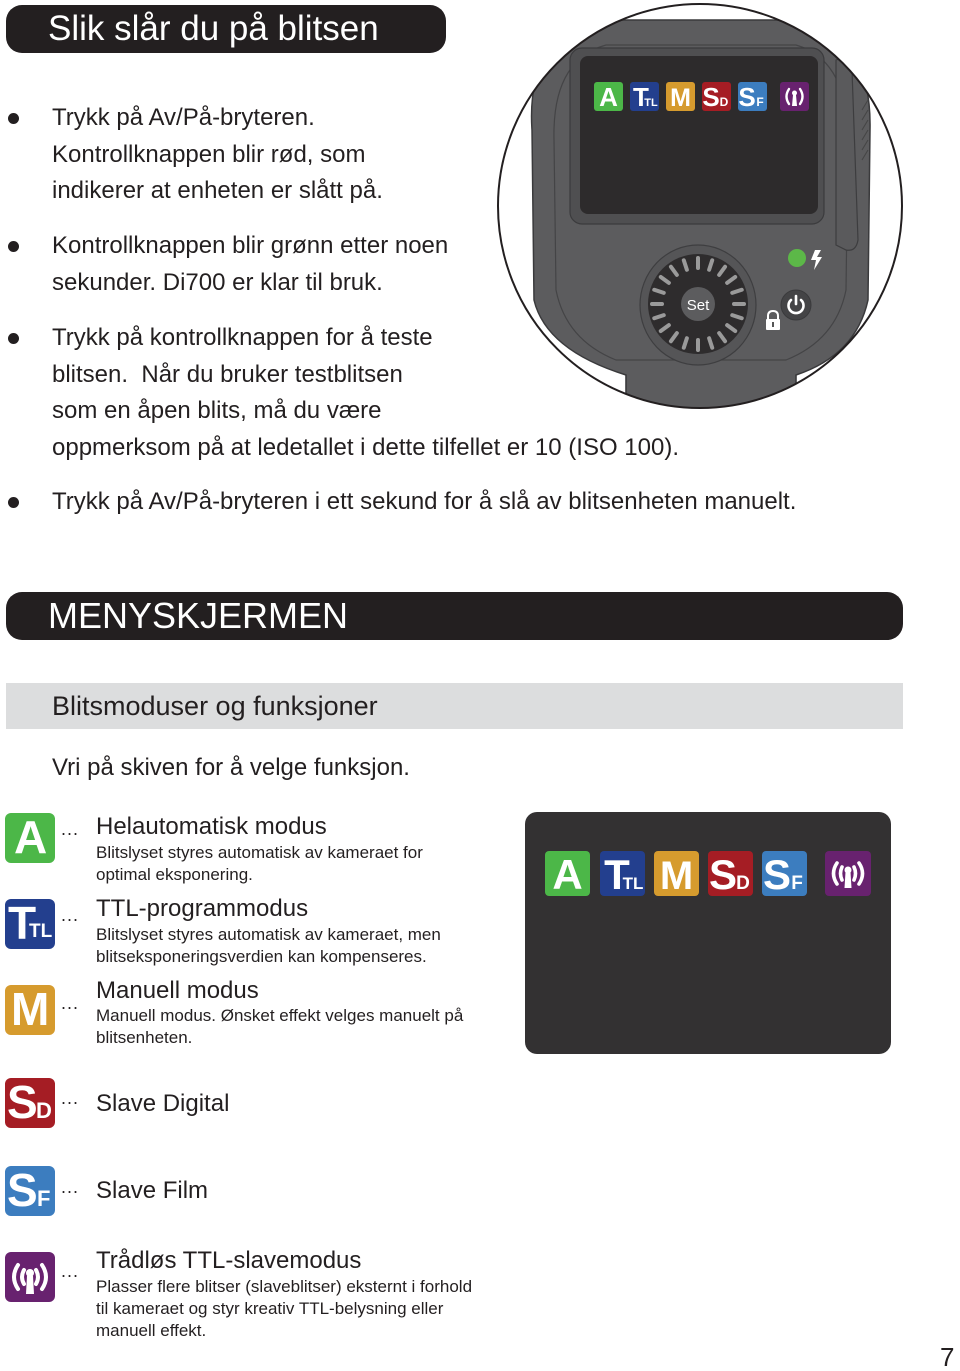  What do you see at coordinates (202, 908) in the screenshot?
I see `mode-title: TTL-programmodus` at bounding box center [202, 908].